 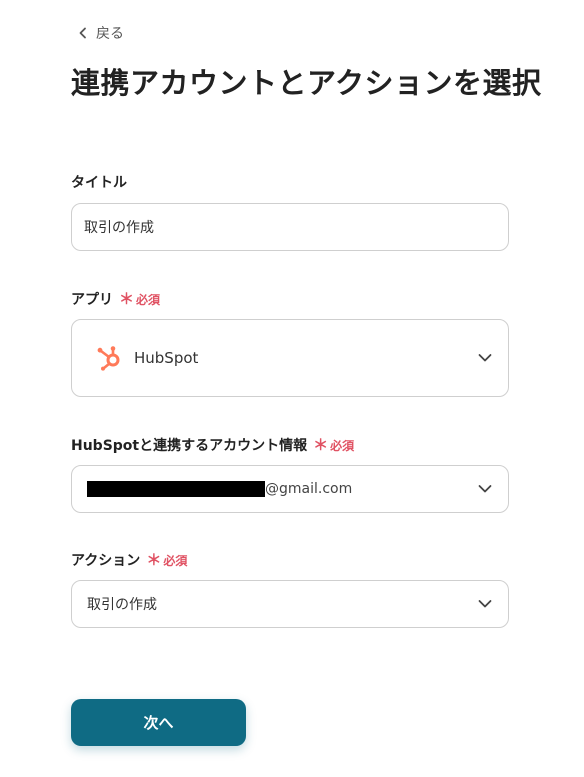 I want to click on account-email-suffix: @gmail.com, so click(x=309, y=489).